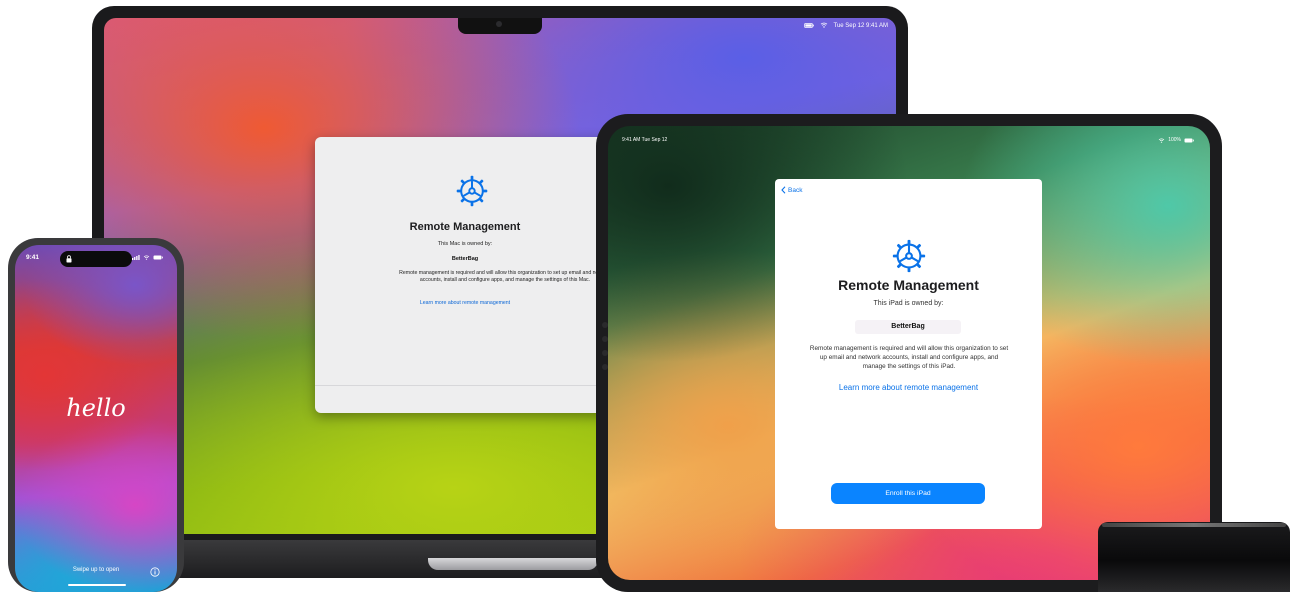 Image resolution: width=1290 pixels, height=592 pixels. What do you see at coordinates (1194, 557) in the screenshot?
I see `apple-tv-device` at bounding box center [1194, 557].